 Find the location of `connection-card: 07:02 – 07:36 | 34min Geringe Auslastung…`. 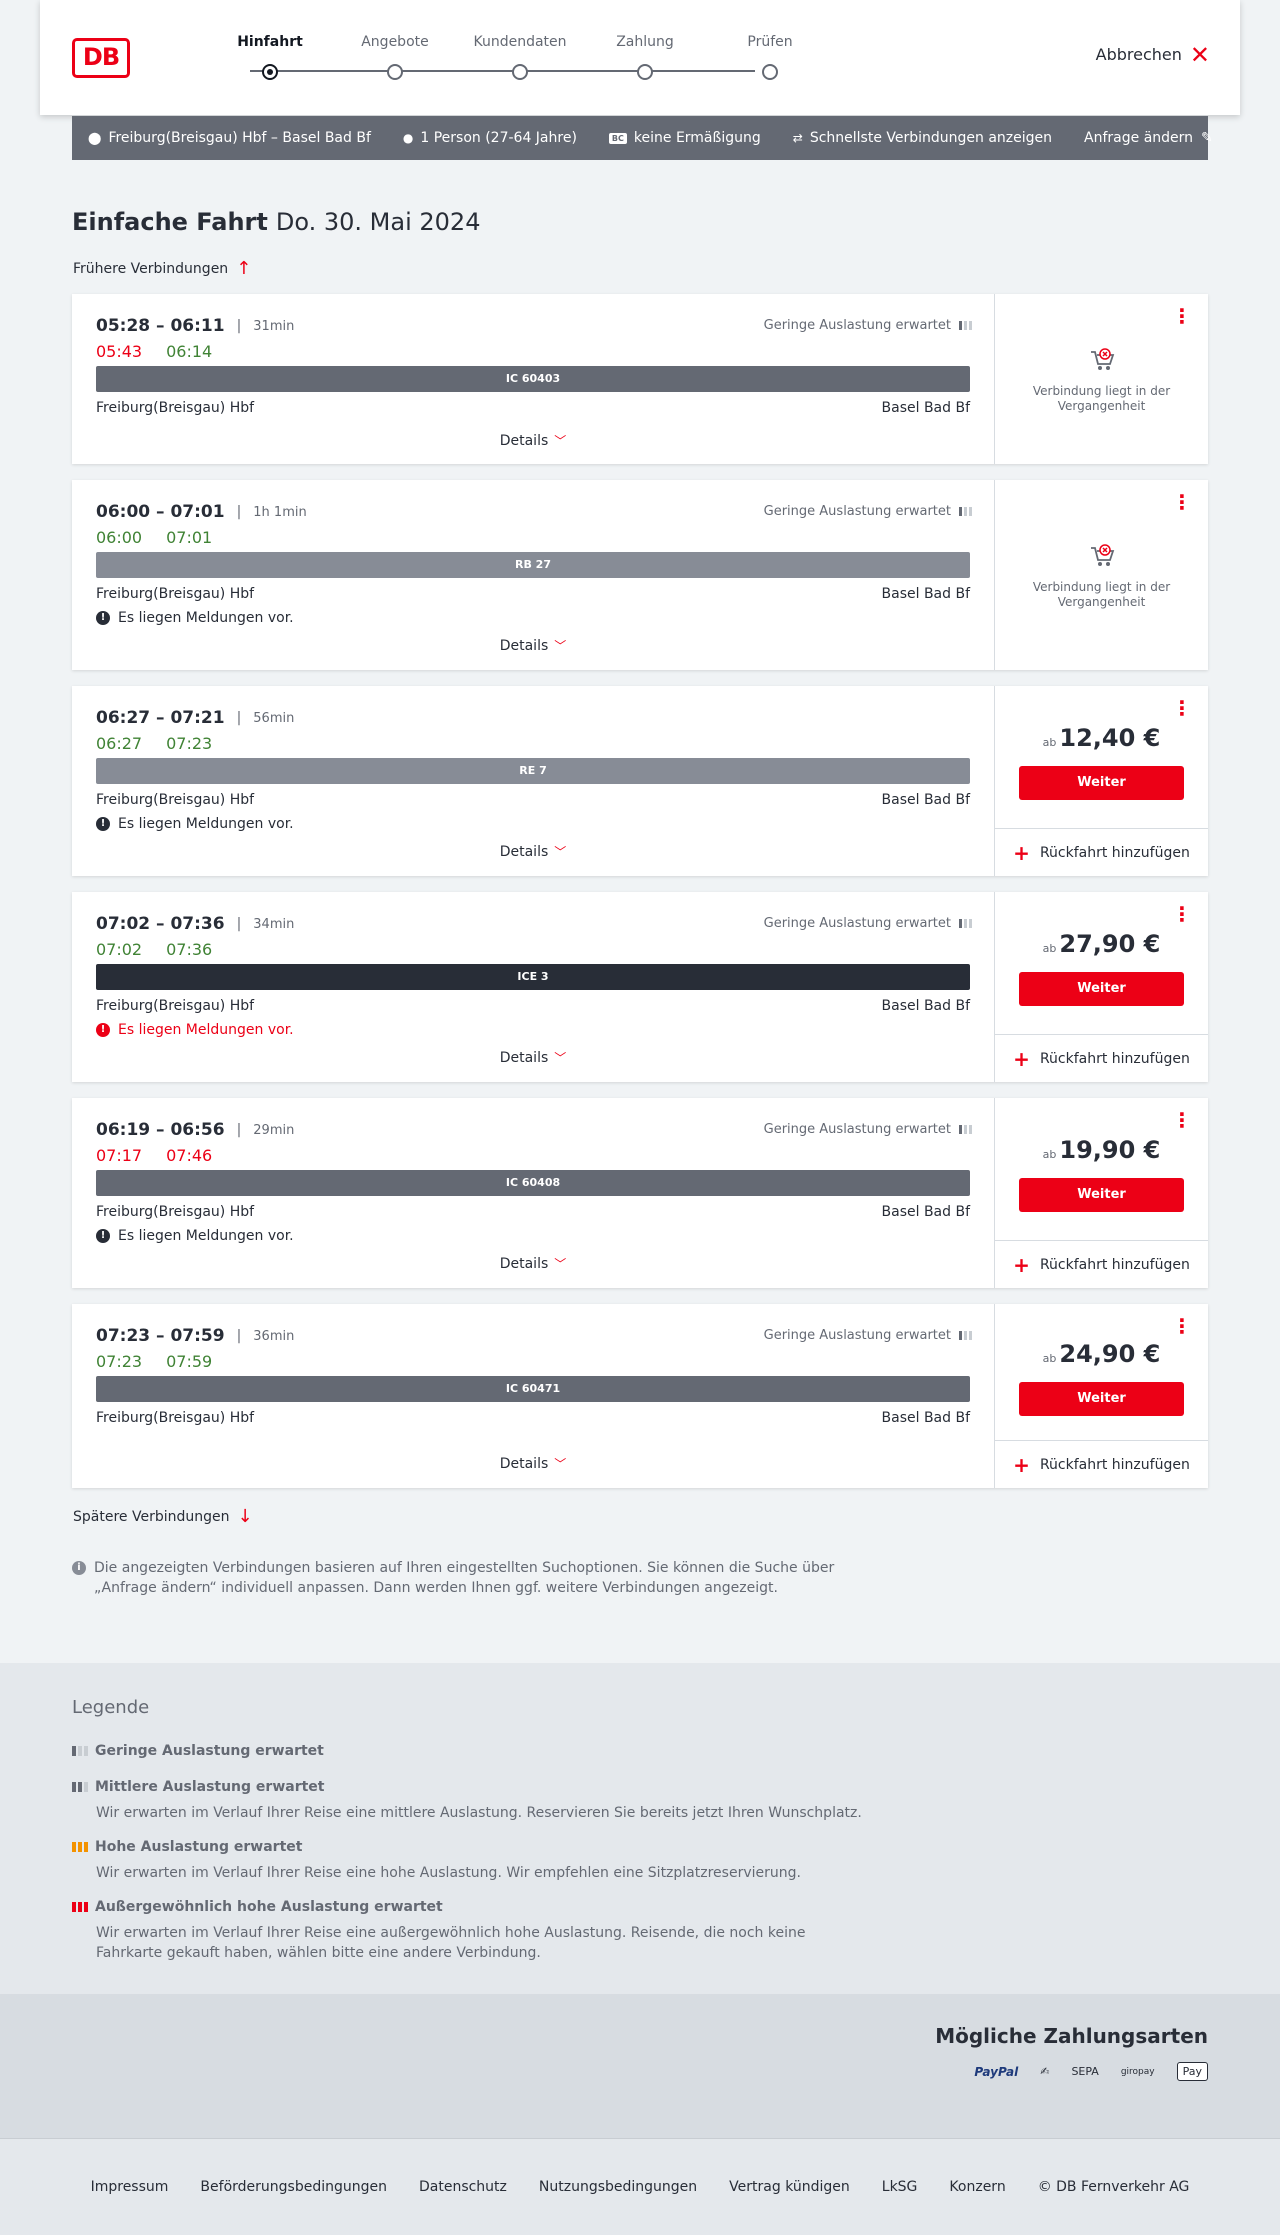

connection-card: 07:02 – 07:36 | 34min Geringe Auslastung… is located at coordinates (640, 987).